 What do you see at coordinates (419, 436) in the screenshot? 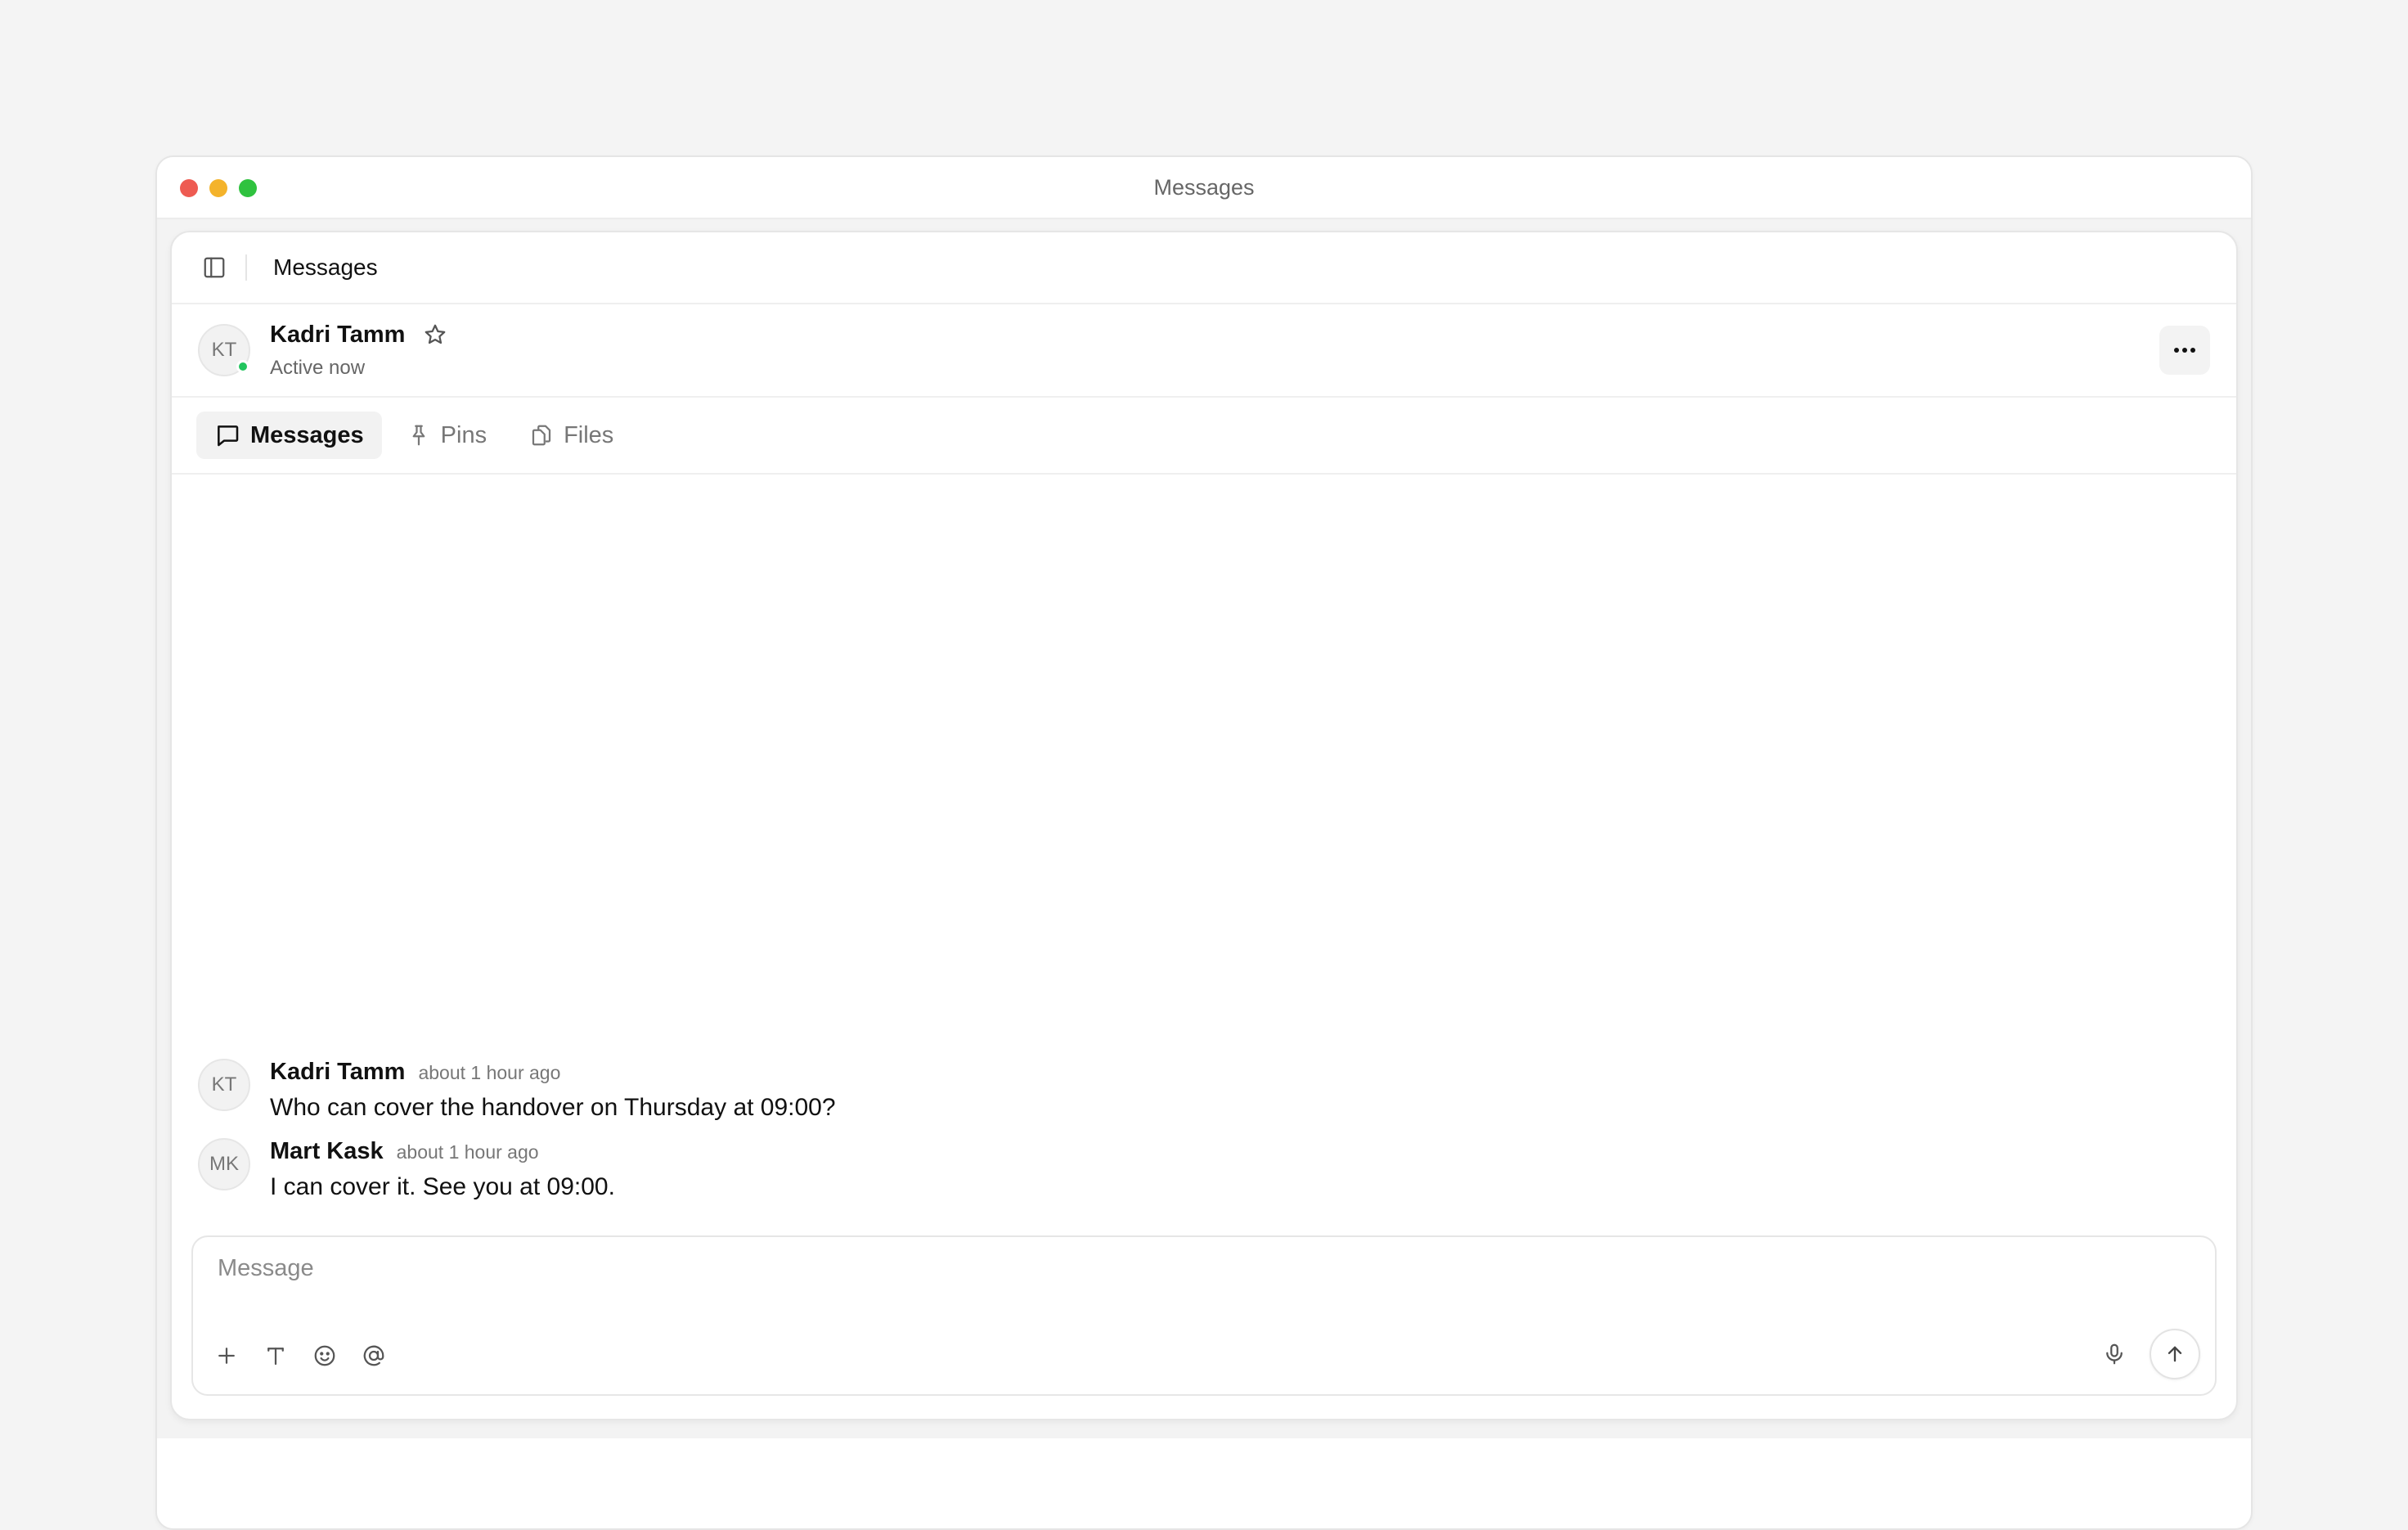
I see `pin-icon` at bounding box center [419, 436].